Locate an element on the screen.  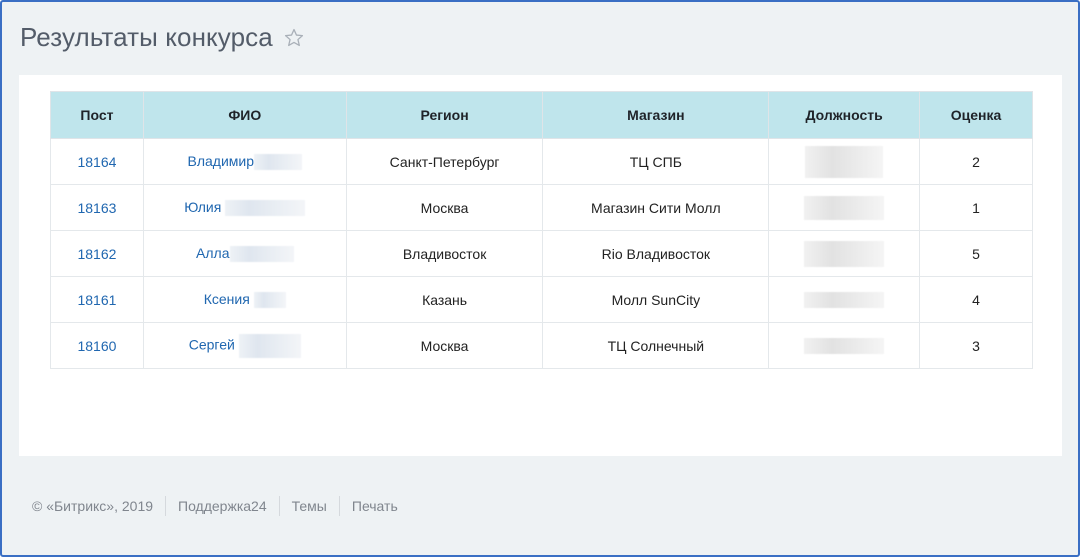
name-link: Владимир is located at coordinates (221, 161).